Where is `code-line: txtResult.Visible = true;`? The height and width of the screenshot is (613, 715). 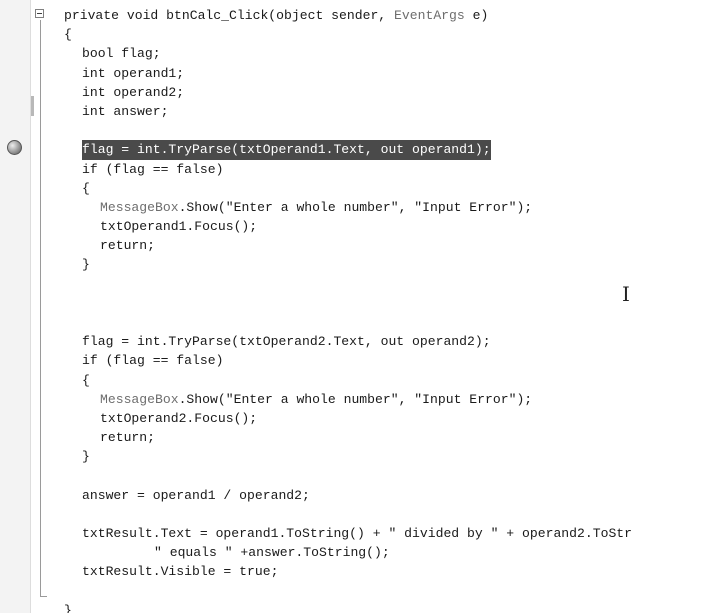
code-line: txtResult.Visible = true; is located at coordinates (357, 571).